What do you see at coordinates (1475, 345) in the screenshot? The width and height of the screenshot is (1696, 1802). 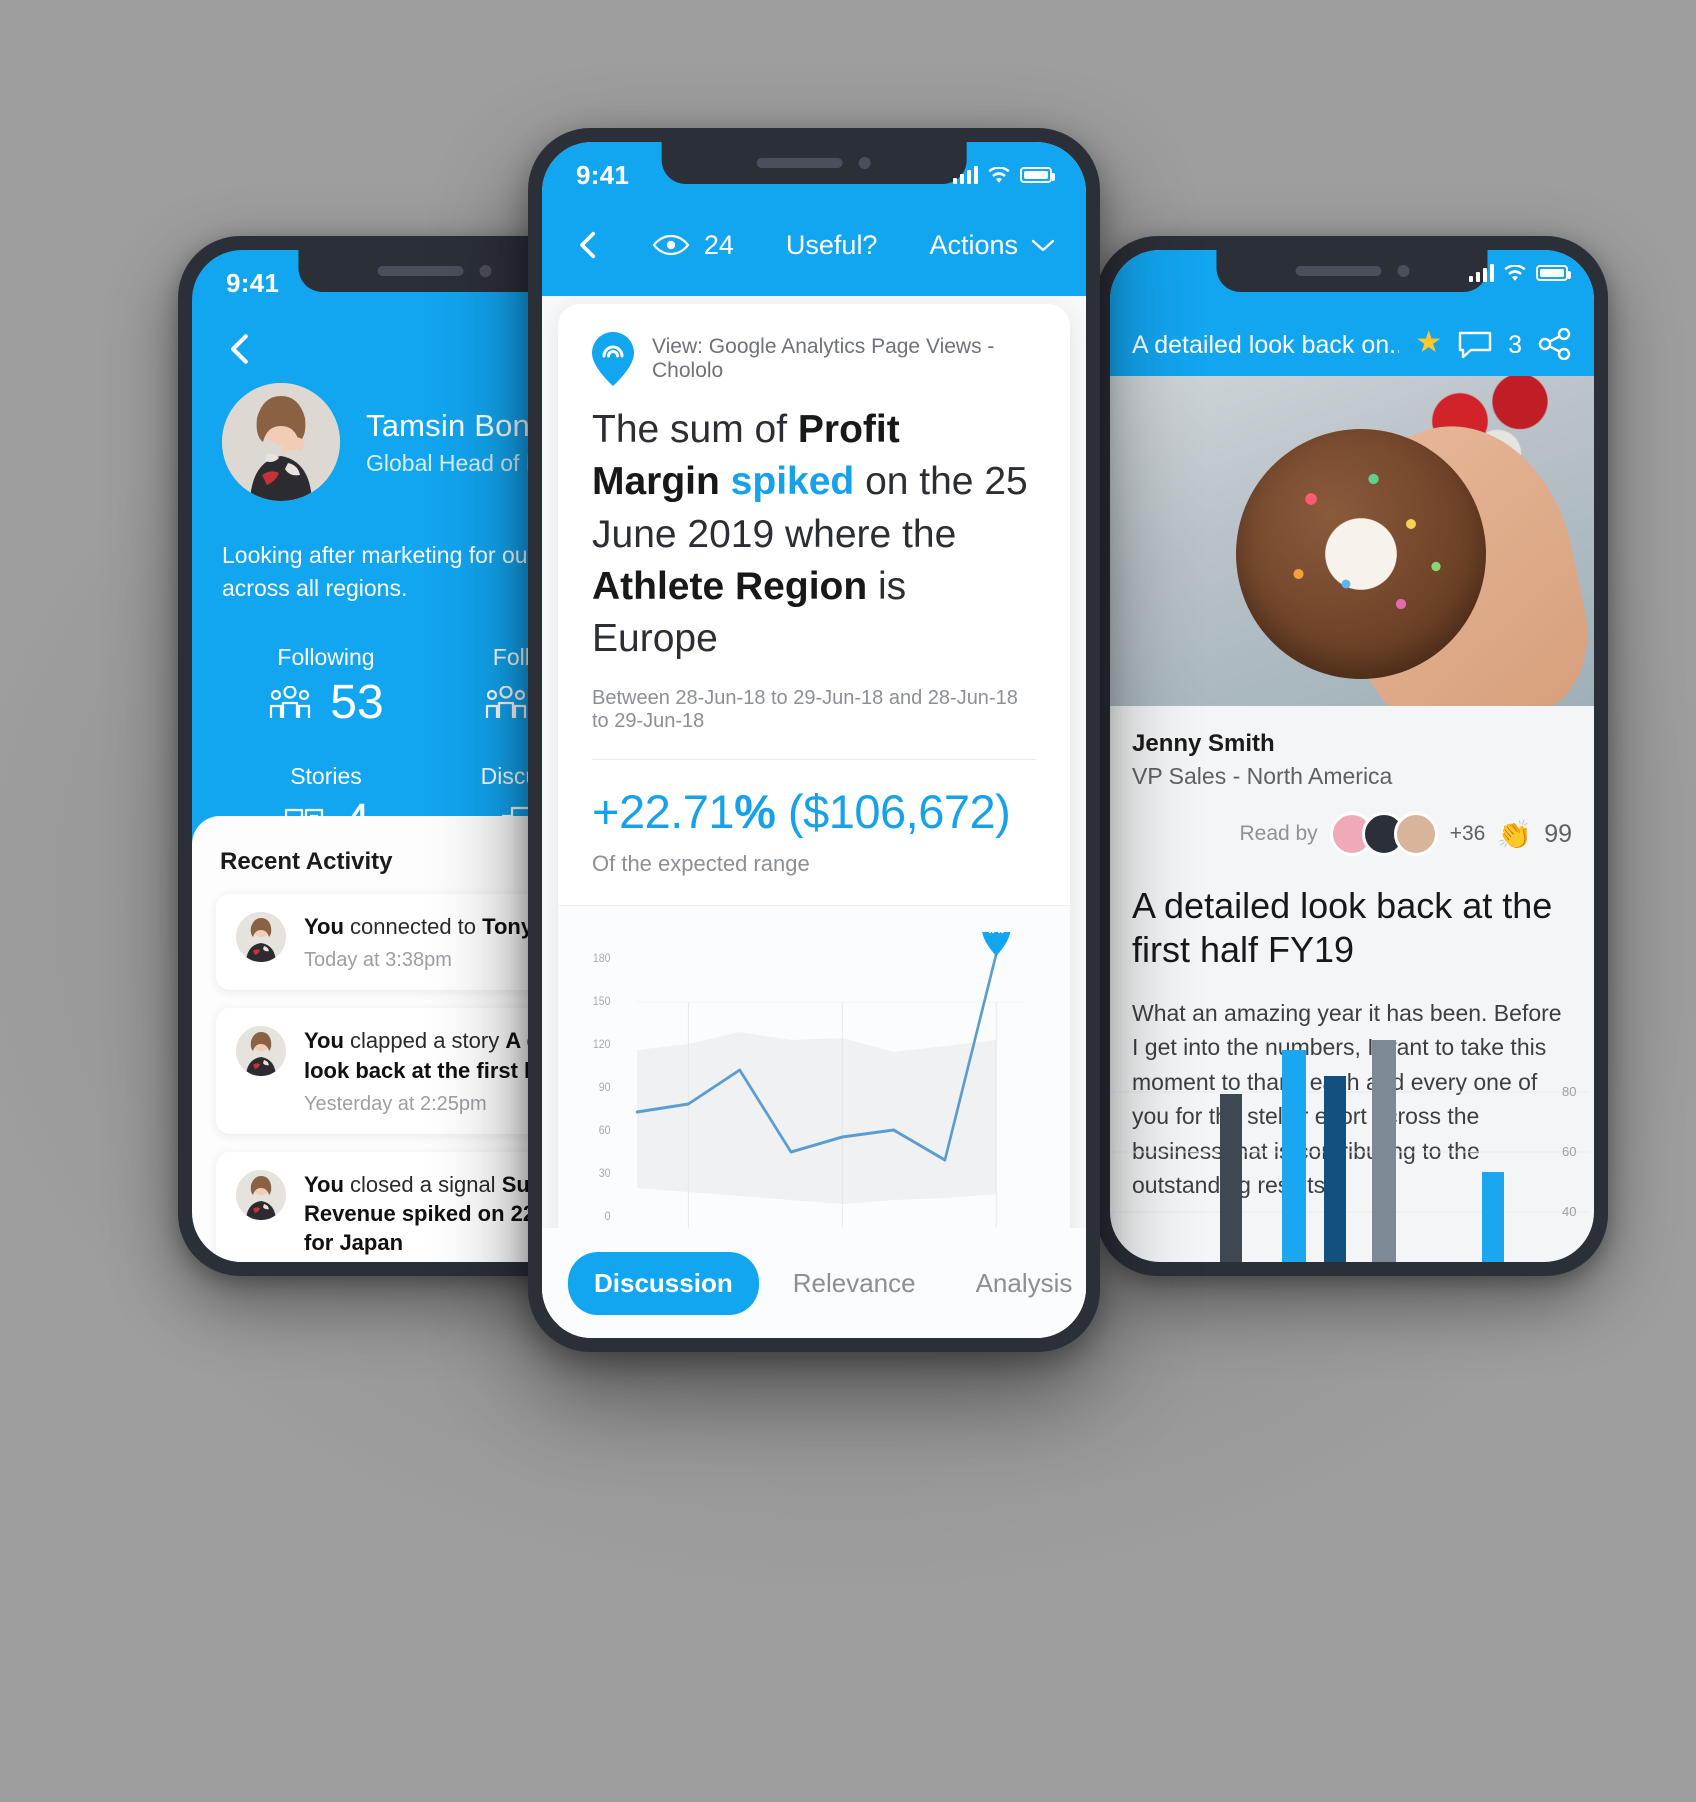 I see `comment-icon` at bounding box center [1475, 345].